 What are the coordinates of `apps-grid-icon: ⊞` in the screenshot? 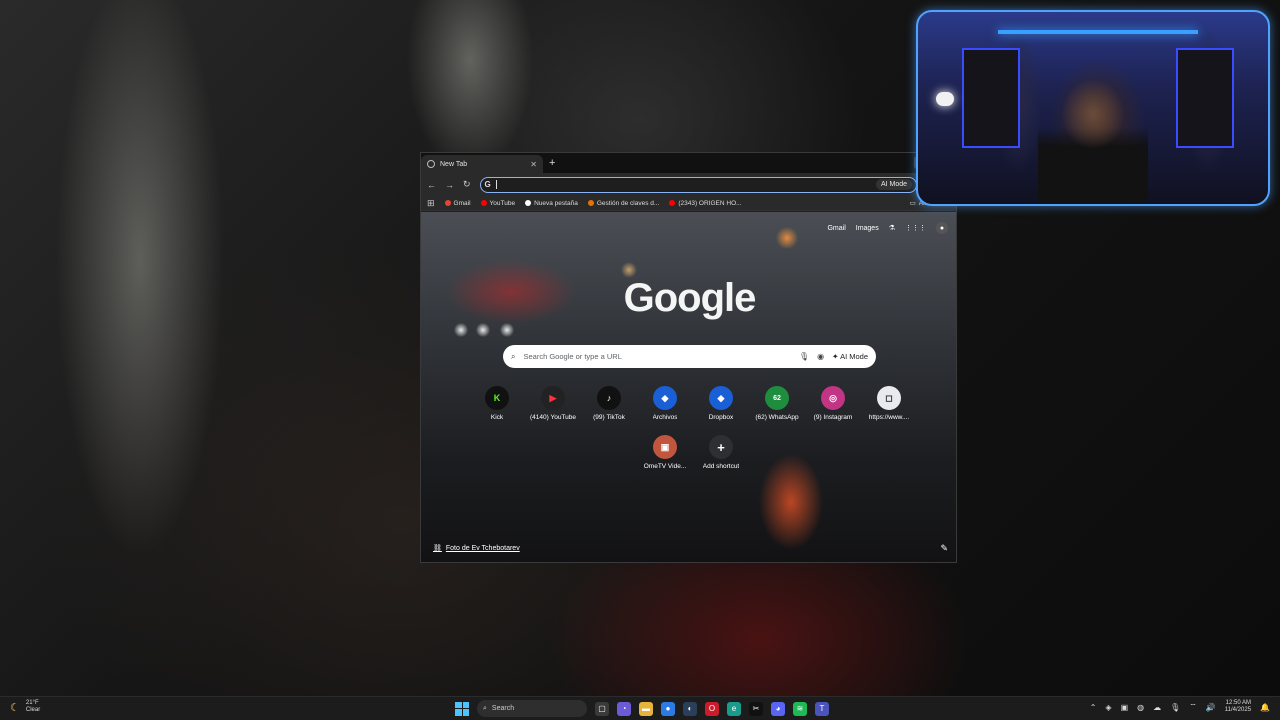 It's located at (431, 203).